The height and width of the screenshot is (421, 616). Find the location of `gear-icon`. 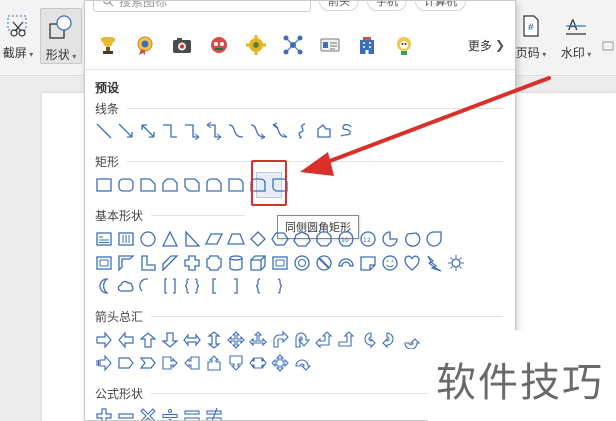

gear-icon is located at coordinates (256, 45).